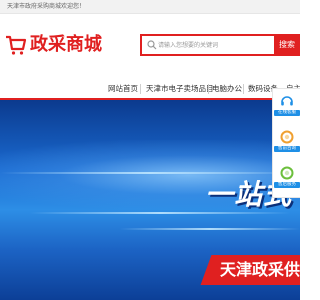  What do you see at coordinates (46, 6) in the screenshot?
I see `welcome-text: 天津市政府采购商城欢迎您！` at bounding box center [46, 6].